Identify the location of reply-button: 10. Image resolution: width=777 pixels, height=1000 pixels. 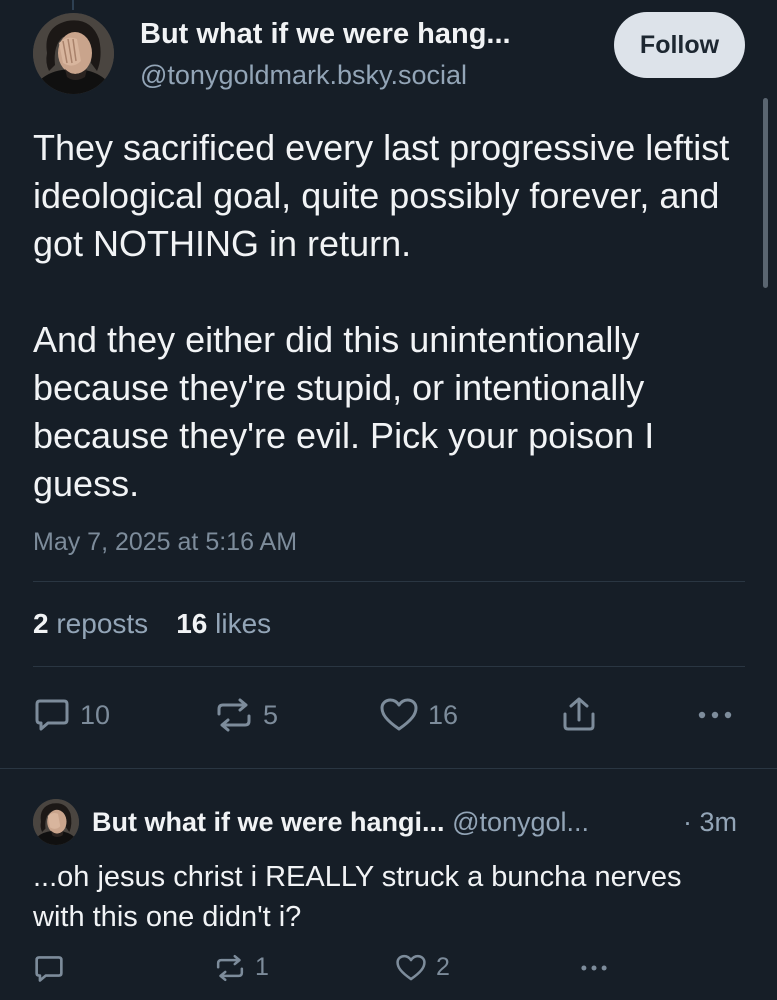
(72, 715).